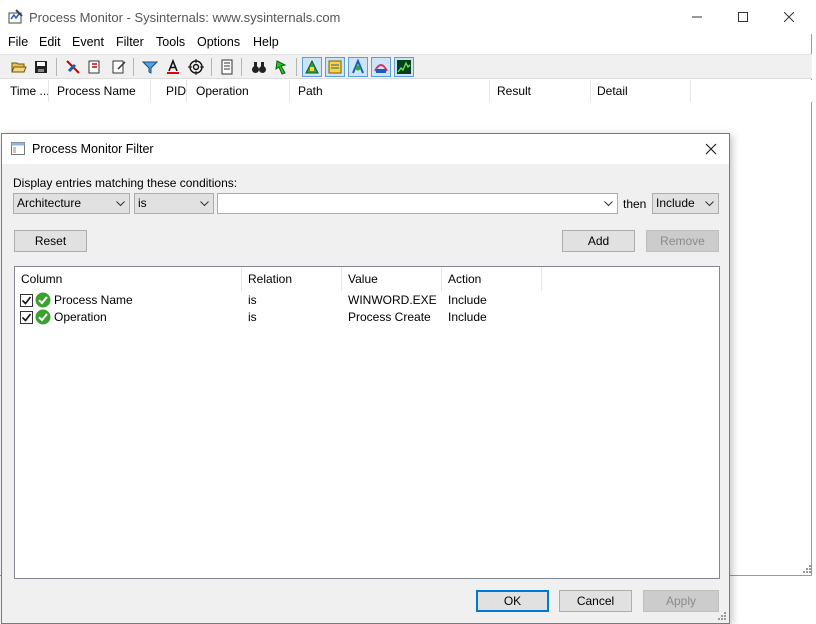  I want to click on save-button, so click(41, 67).